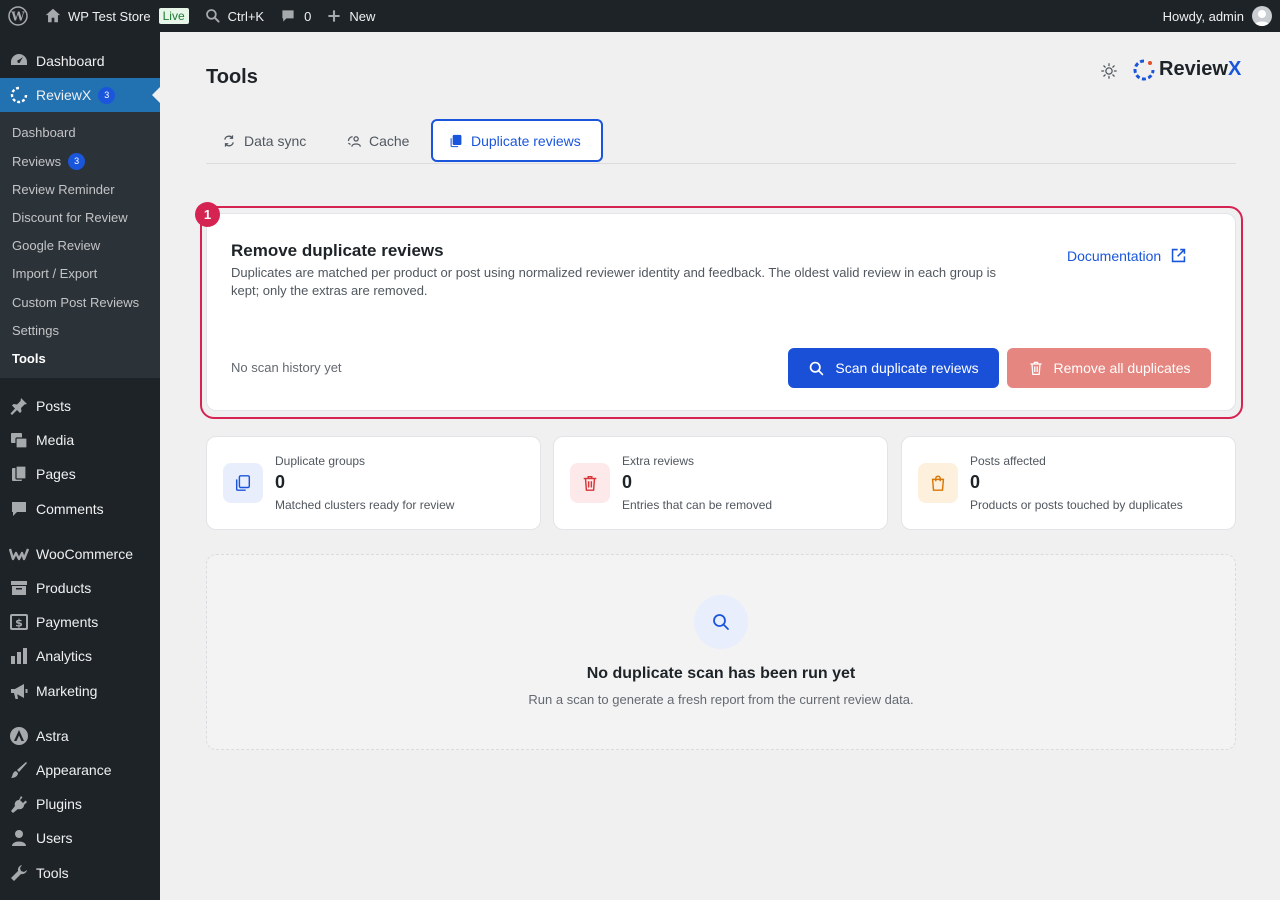  I want to click on sidebar-item-appearance: Appearance, so click(80, 770).